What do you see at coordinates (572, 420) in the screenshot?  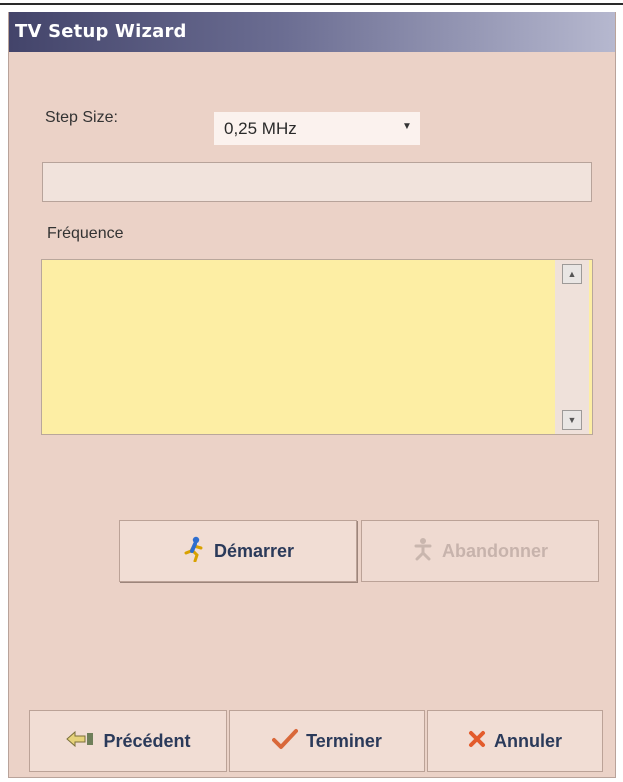 I see `scroll-down-icon: ▼` at bounding box center [572, 420].